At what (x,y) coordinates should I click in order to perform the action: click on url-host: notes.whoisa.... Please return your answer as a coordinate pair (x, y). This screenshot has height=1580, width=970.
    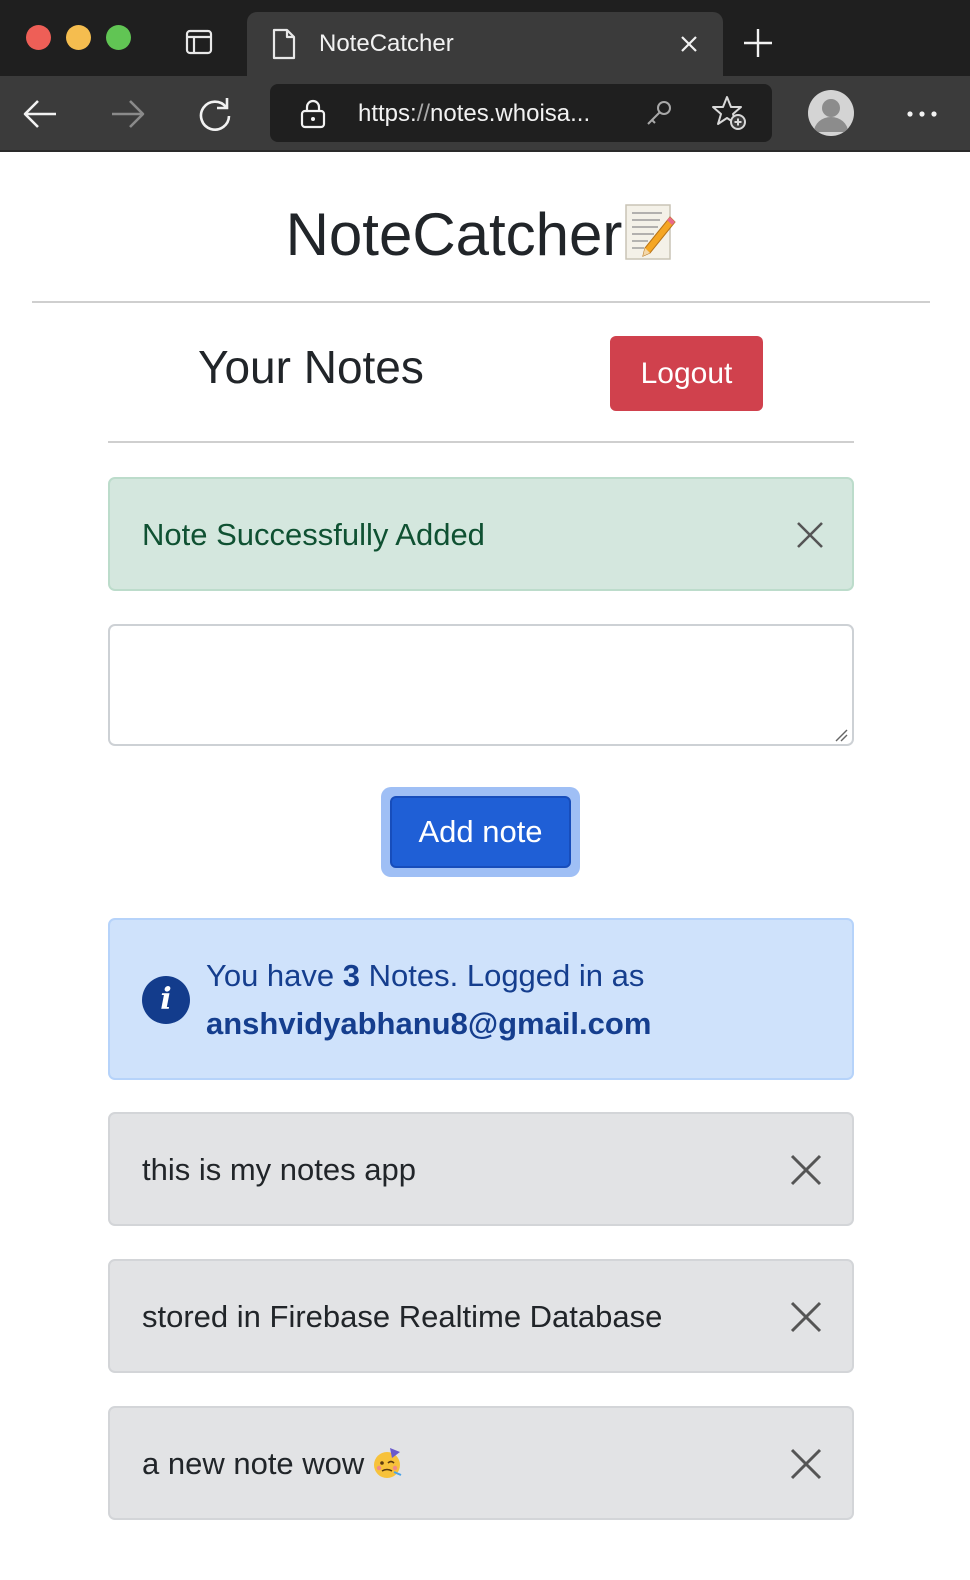
    Looking at the image, I should click on (510, 113).